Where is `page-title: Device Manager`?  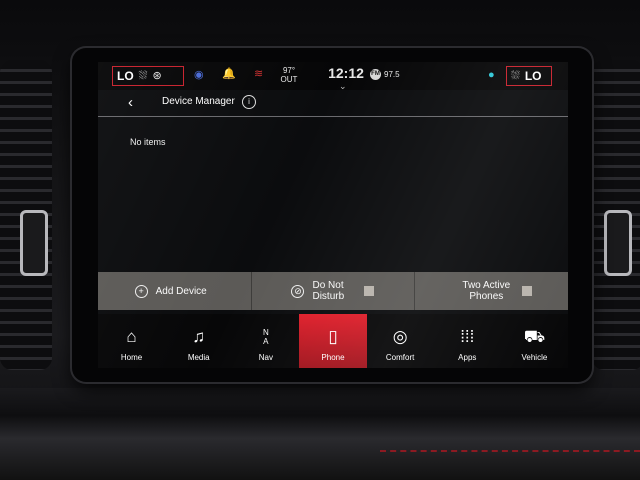
page-title: Device Manager is located at coordinates (198, 101).